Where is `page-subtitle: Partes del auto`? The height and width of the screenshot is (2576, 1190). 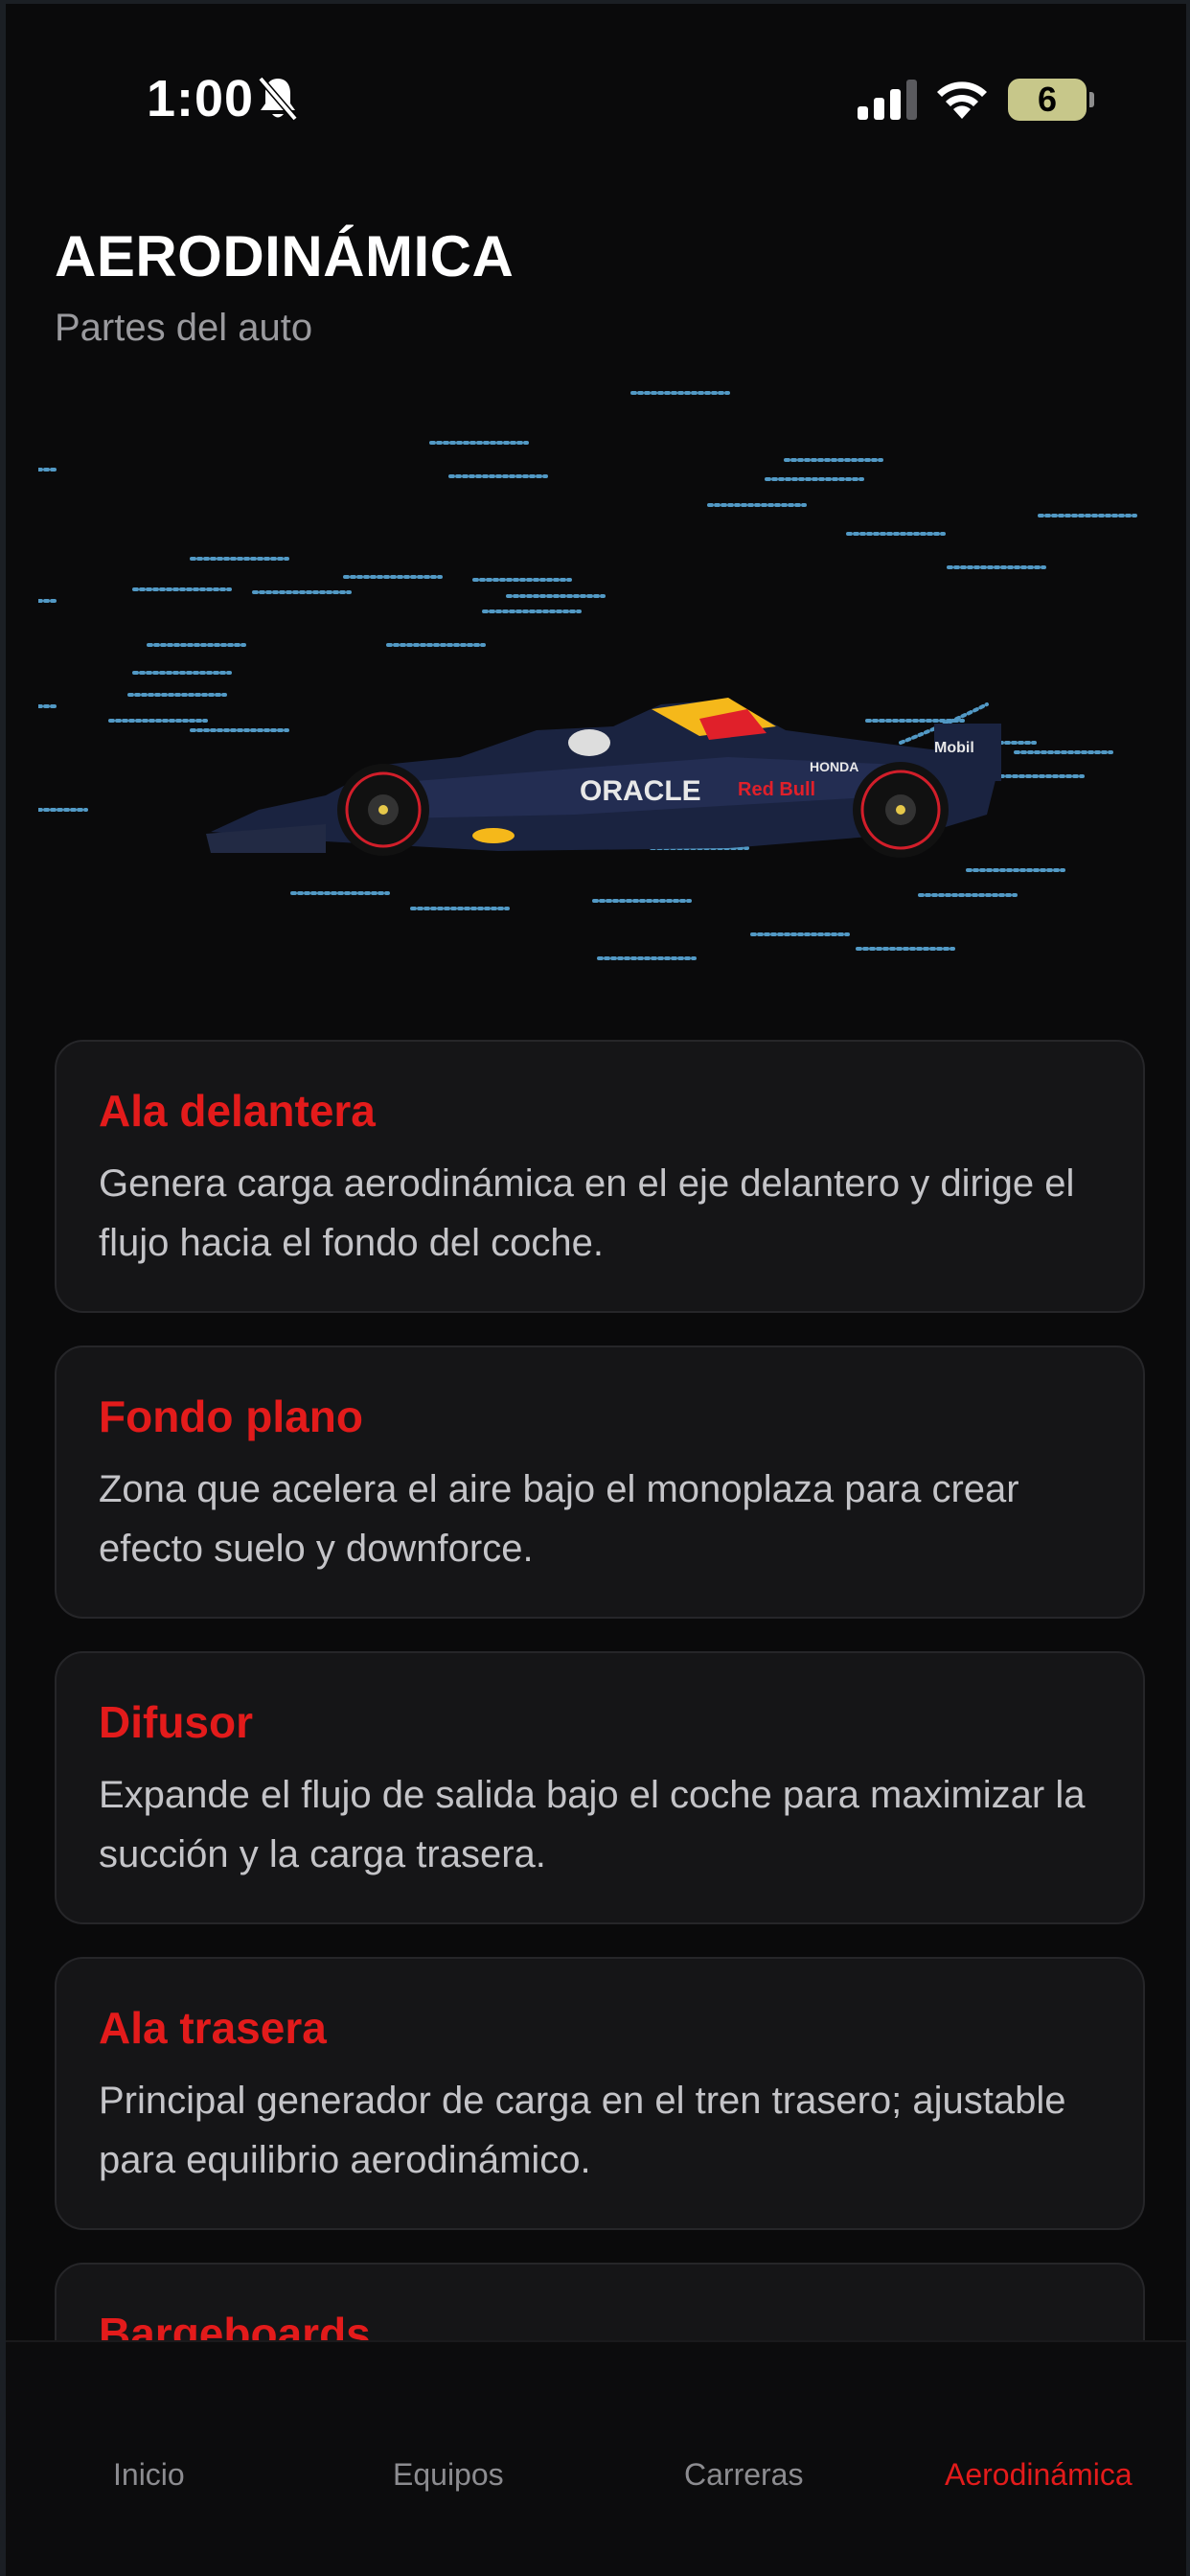
page-subtitle: Partes del auto is located at coordinates (184, 328).